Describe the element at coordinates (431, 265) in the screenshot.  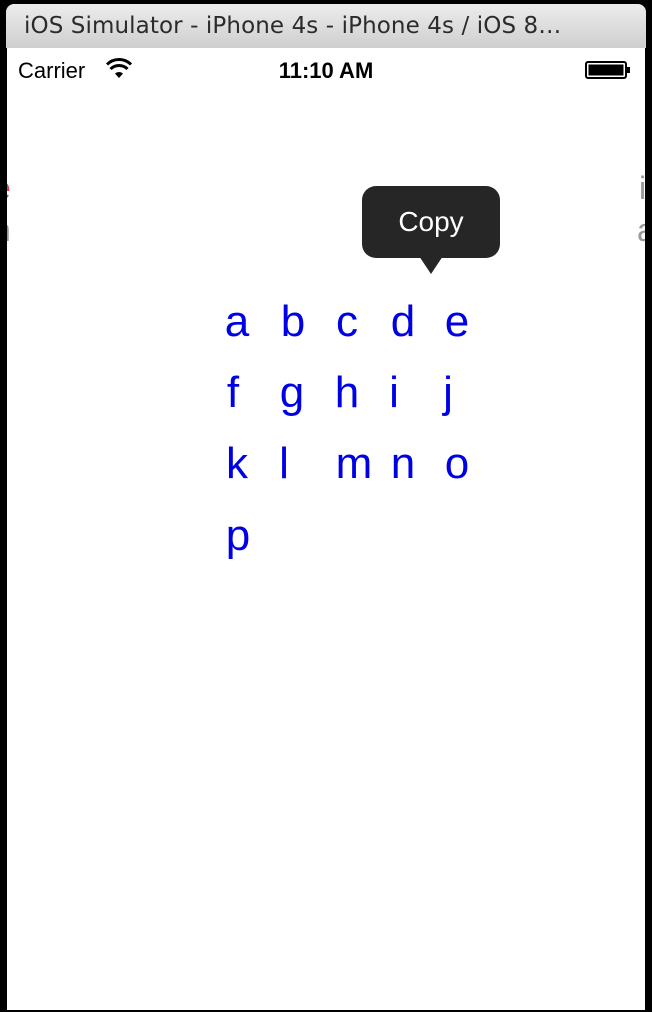
I see `copy-menu-pointer` at that location.